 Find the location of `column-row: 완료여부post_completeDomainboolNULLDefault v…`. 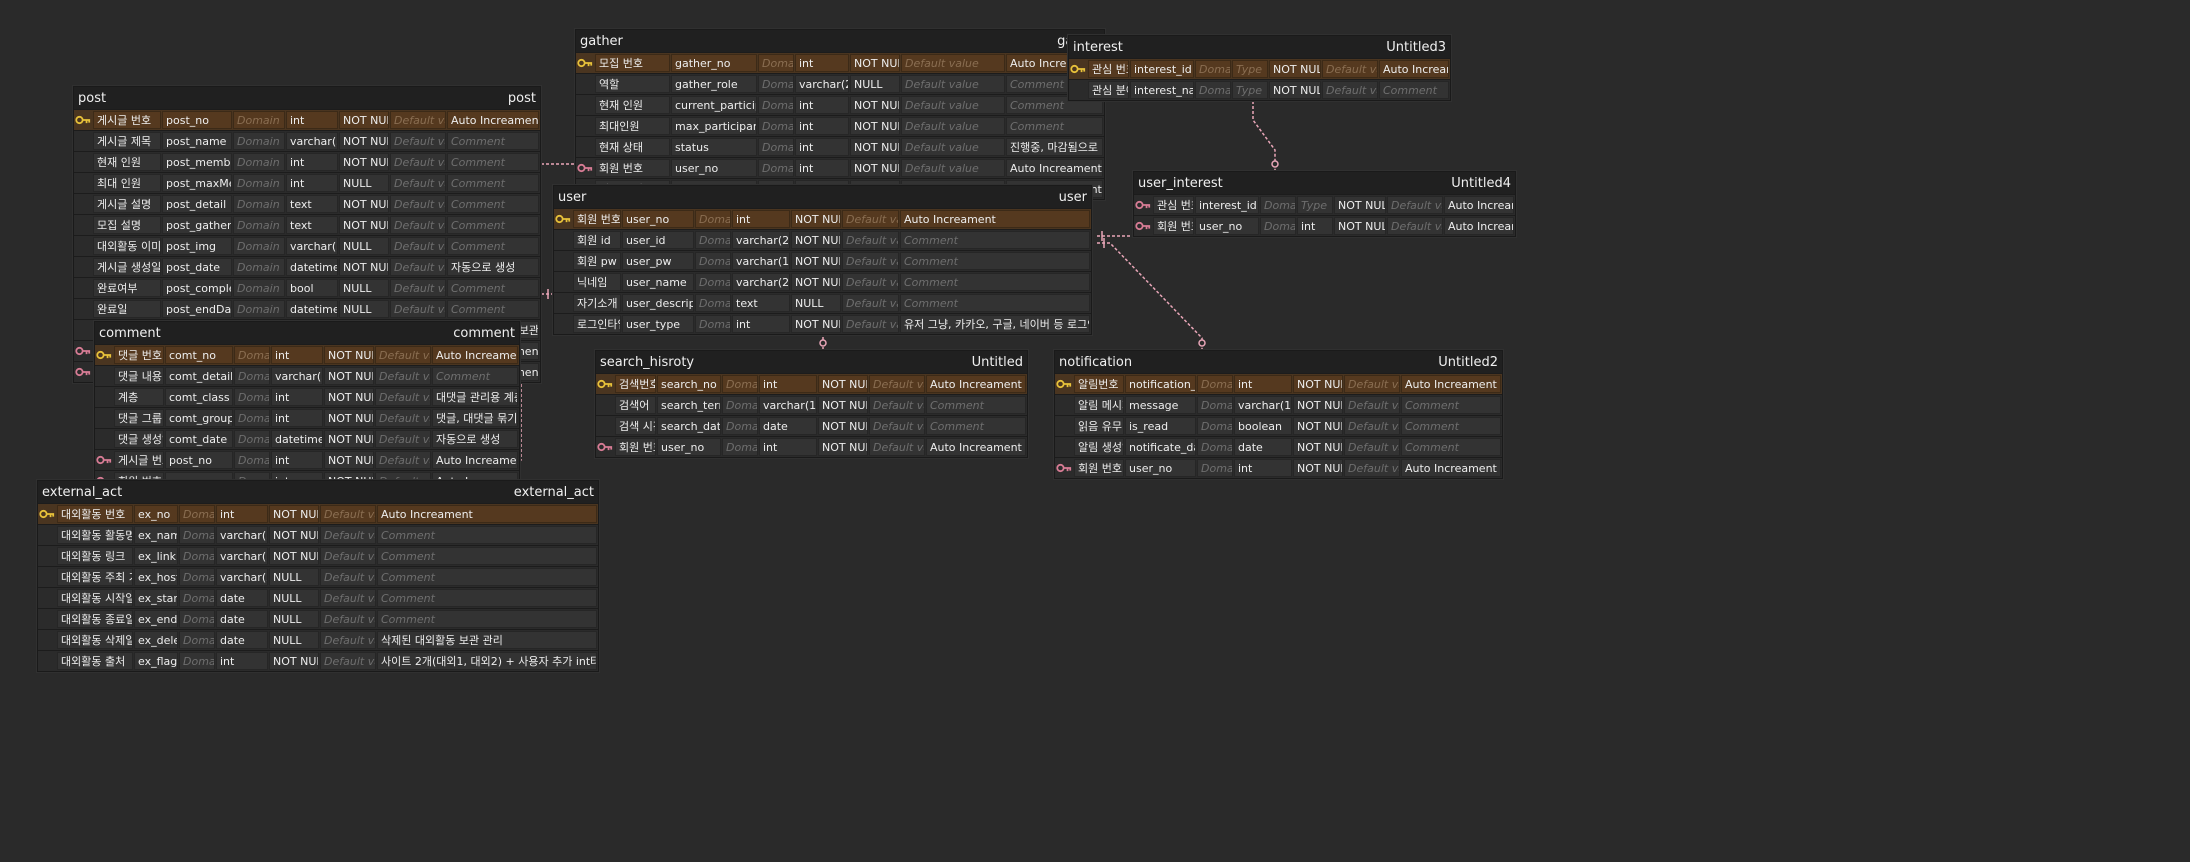

column-row: 완료여부post_completeDomainboolNULLDefault v… is located at coordinates (307, 287).